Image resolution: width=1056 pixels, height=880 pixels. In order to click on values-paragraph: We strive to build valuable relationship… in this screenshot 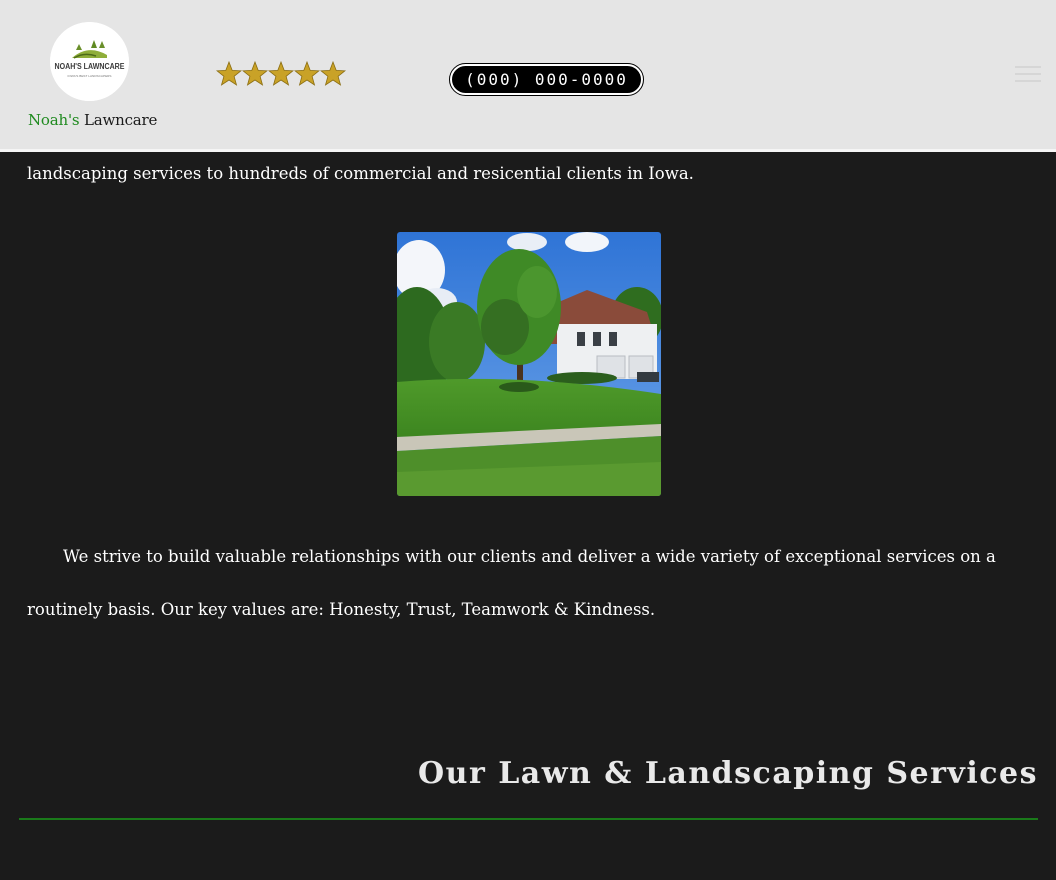, I will do `click(511, 583)`.